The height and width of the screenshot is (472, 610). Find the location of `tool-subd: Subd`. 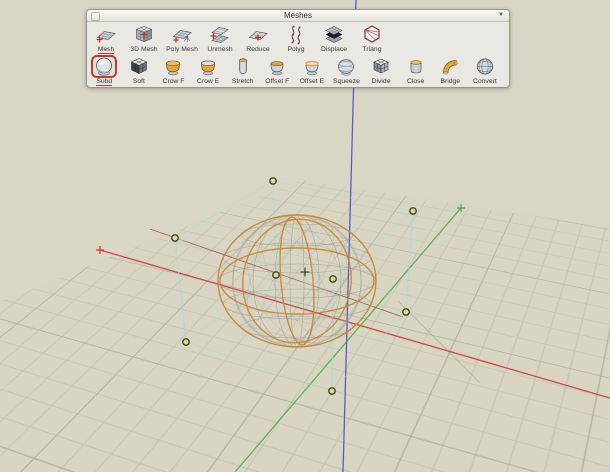

tool-subd: Subd is located at coordinates (104, 70).